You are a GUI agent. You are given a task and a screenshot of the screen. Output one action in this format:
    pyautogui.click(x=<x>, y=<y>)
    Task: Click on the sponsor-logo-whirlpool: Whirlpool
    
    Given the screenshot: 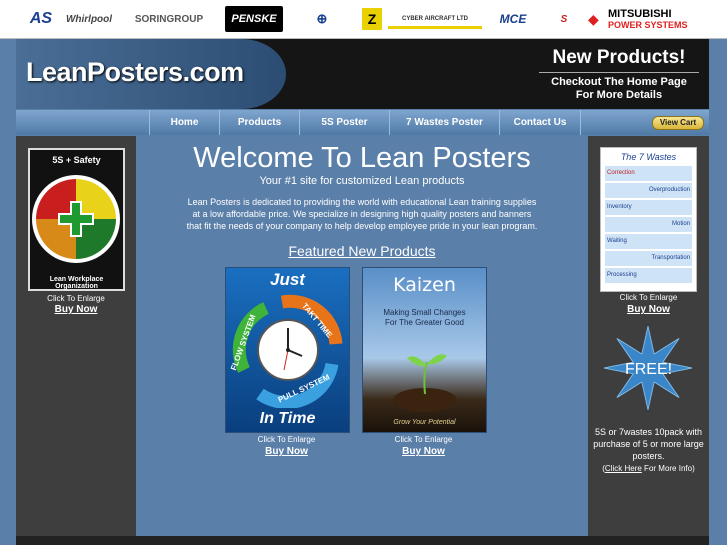 What is the action you would take?
    pyautogui.click(x=89, y=19)
    